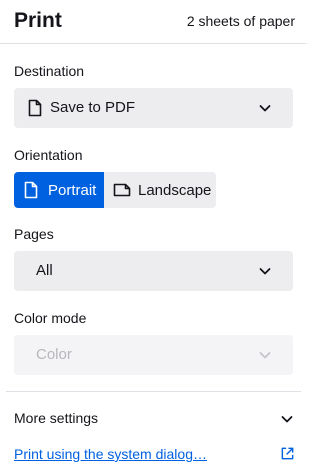  What do you see at coordinates (34, 234) in the screenshot?
I see `pages-label: Pages` at bounding box center [34, 234].